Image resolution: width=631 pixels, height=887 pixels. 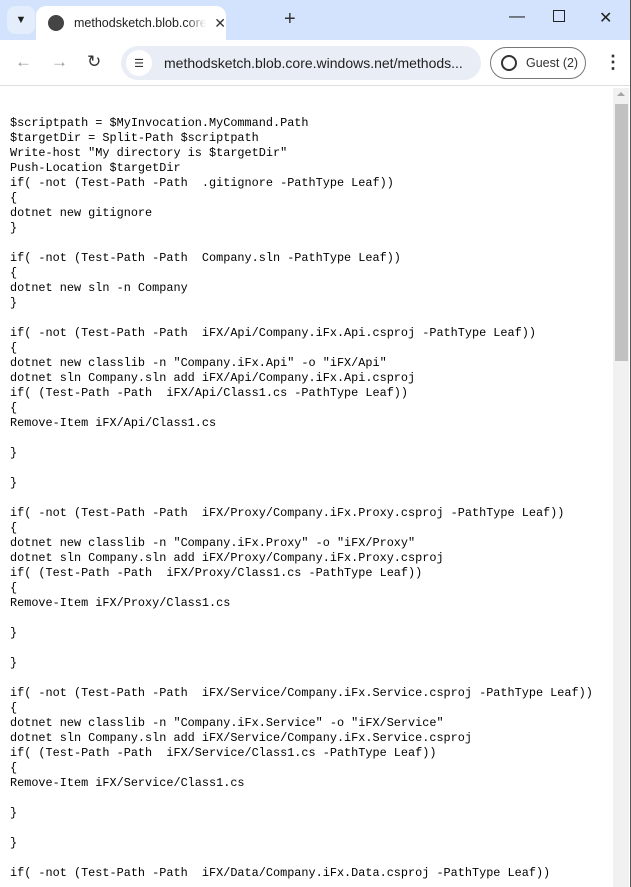 I want to click on globe-icon, so click(x=56, y=23).